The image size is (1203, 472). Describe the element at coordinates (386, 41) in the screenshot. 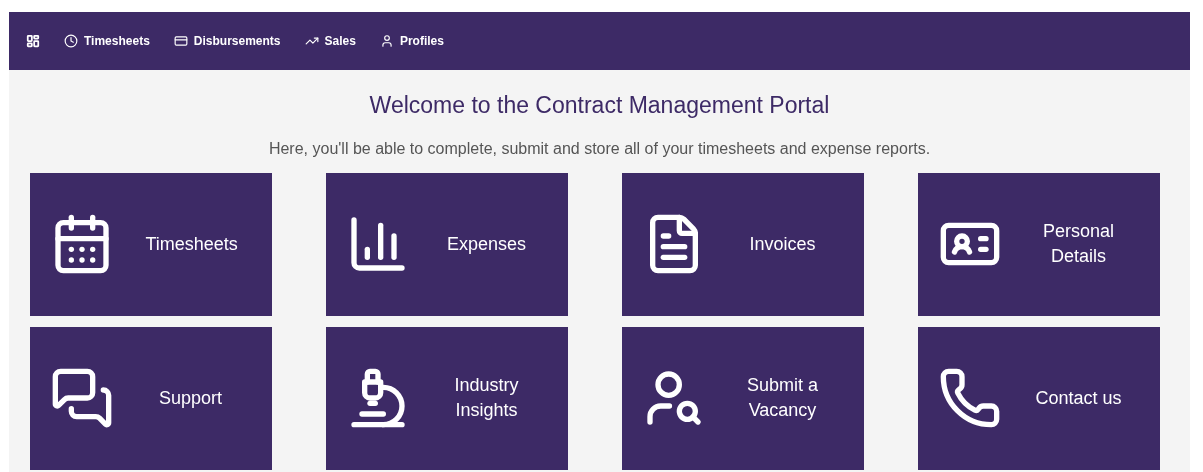

I see `user-icon` at that location.